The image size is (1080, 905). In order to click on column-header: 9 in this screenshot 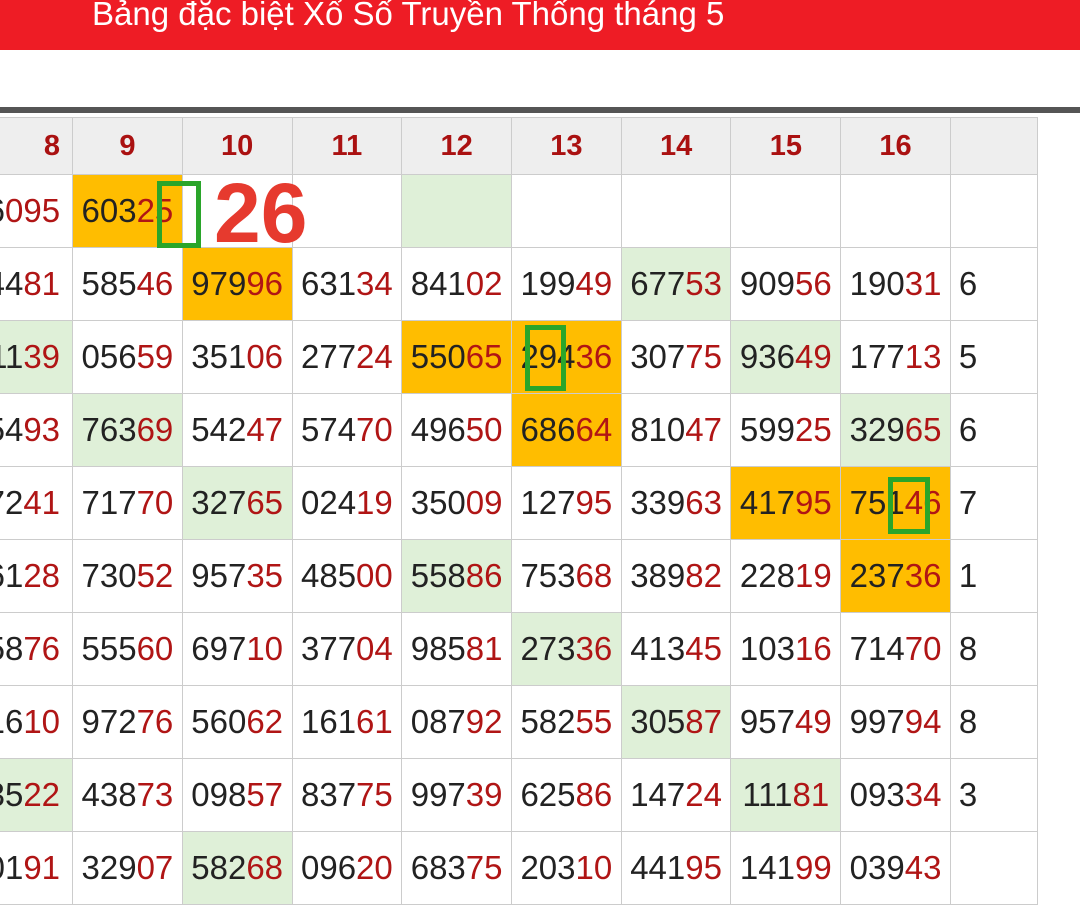, I will do `click(127, 146)`.